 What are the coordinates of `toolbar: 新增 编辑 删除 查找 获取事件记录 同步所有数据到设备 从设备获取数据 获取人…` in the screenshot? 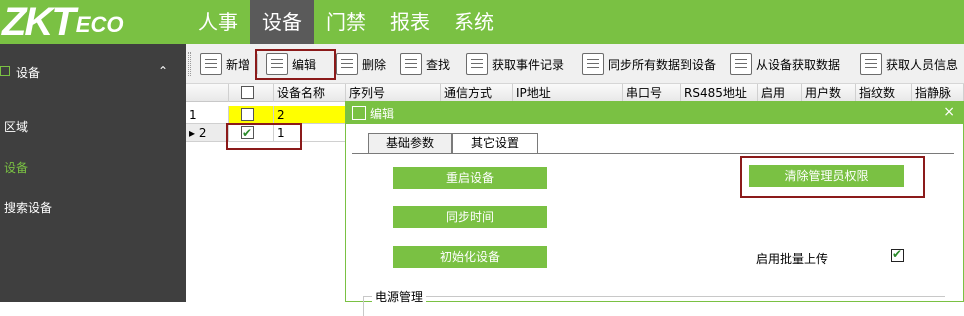 It's located at (575, 64).